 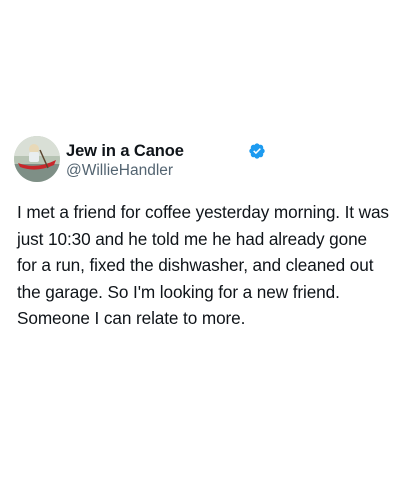 I want to click on user-handle: @WillieHandler, so click(x=119, y=171).